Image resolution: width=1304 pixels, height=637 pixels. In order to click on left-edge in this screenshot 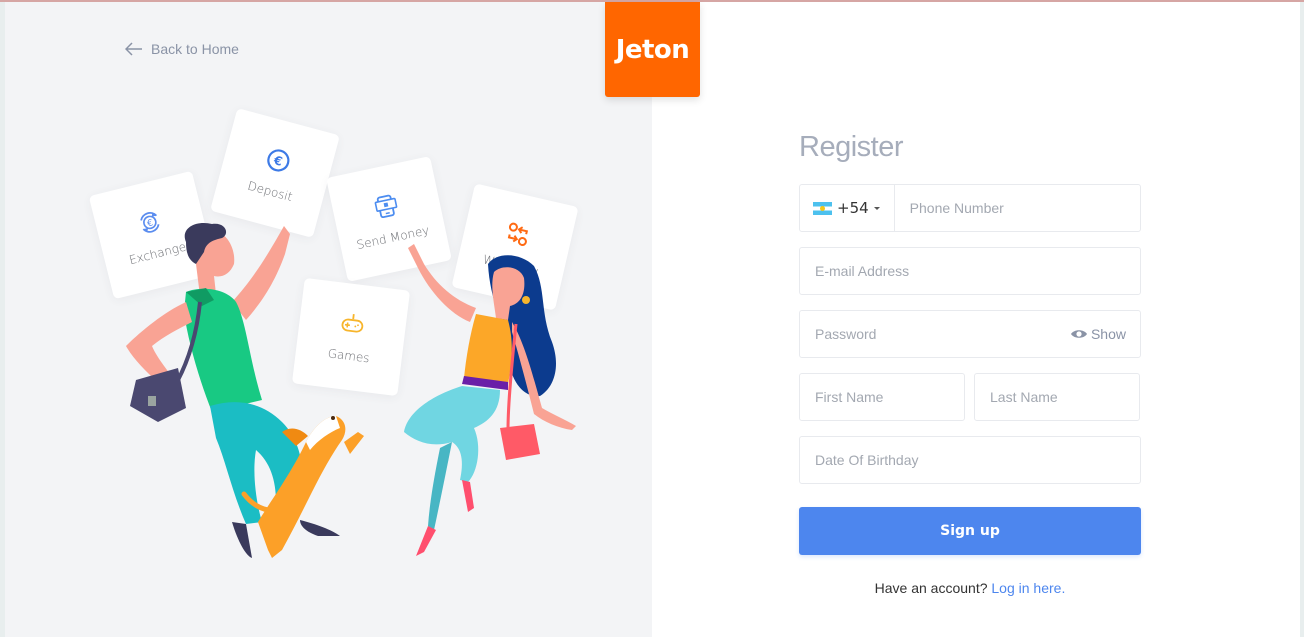, I will do `click(2, 319)`.